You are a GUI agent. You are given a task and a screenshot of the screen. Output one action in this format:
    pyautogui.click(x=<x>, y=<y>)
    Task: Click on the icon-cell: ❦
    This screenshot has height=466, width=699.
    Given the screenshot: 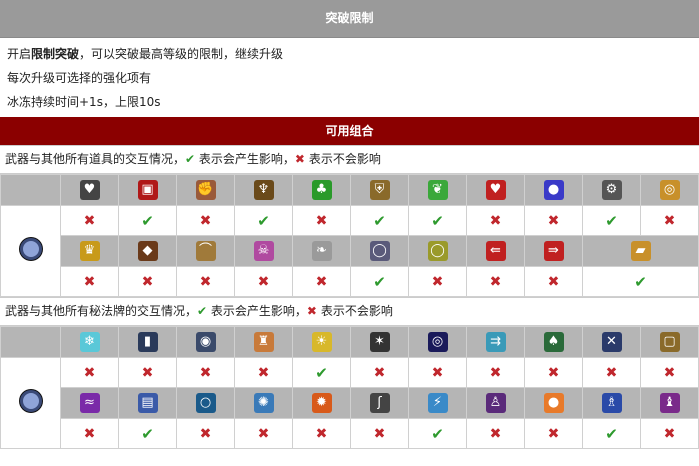 What is the action you would take?
    pyautogui.click(x=437, y=190)
    